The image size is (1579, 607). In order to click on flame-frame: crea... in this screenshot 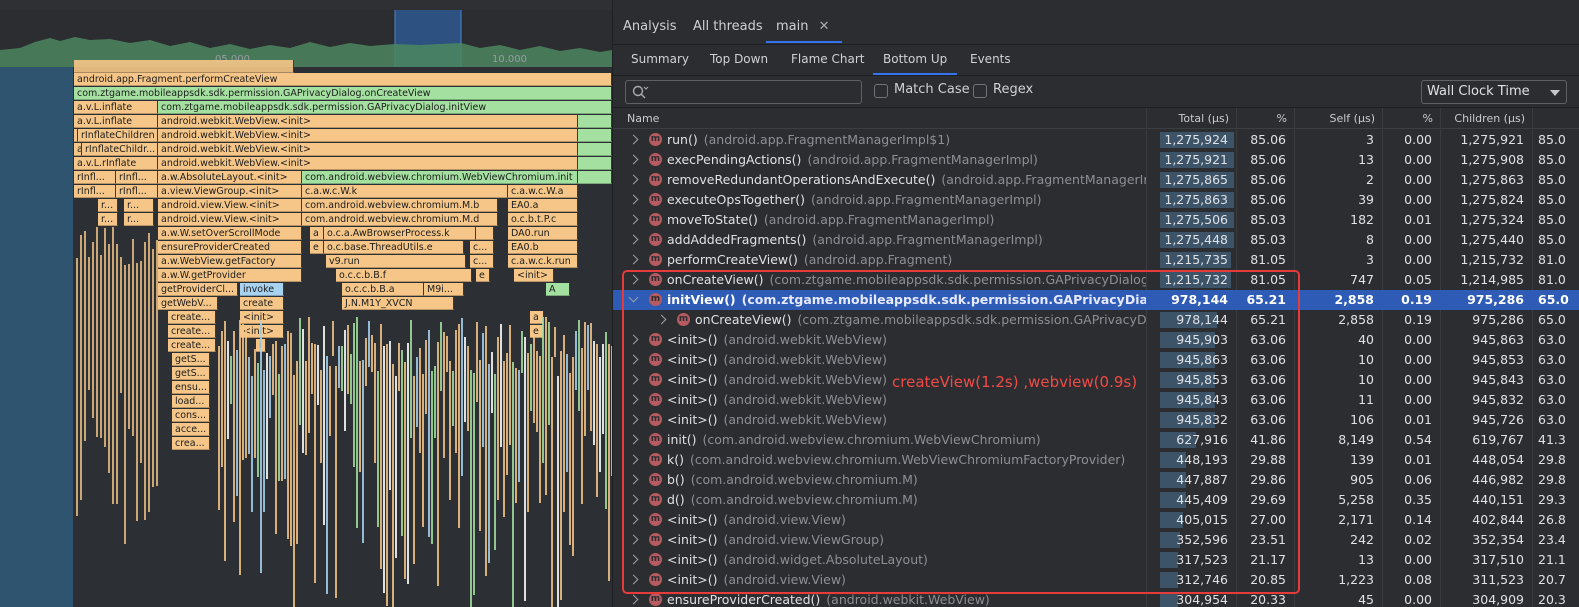, I will do `click(191, 443)`.